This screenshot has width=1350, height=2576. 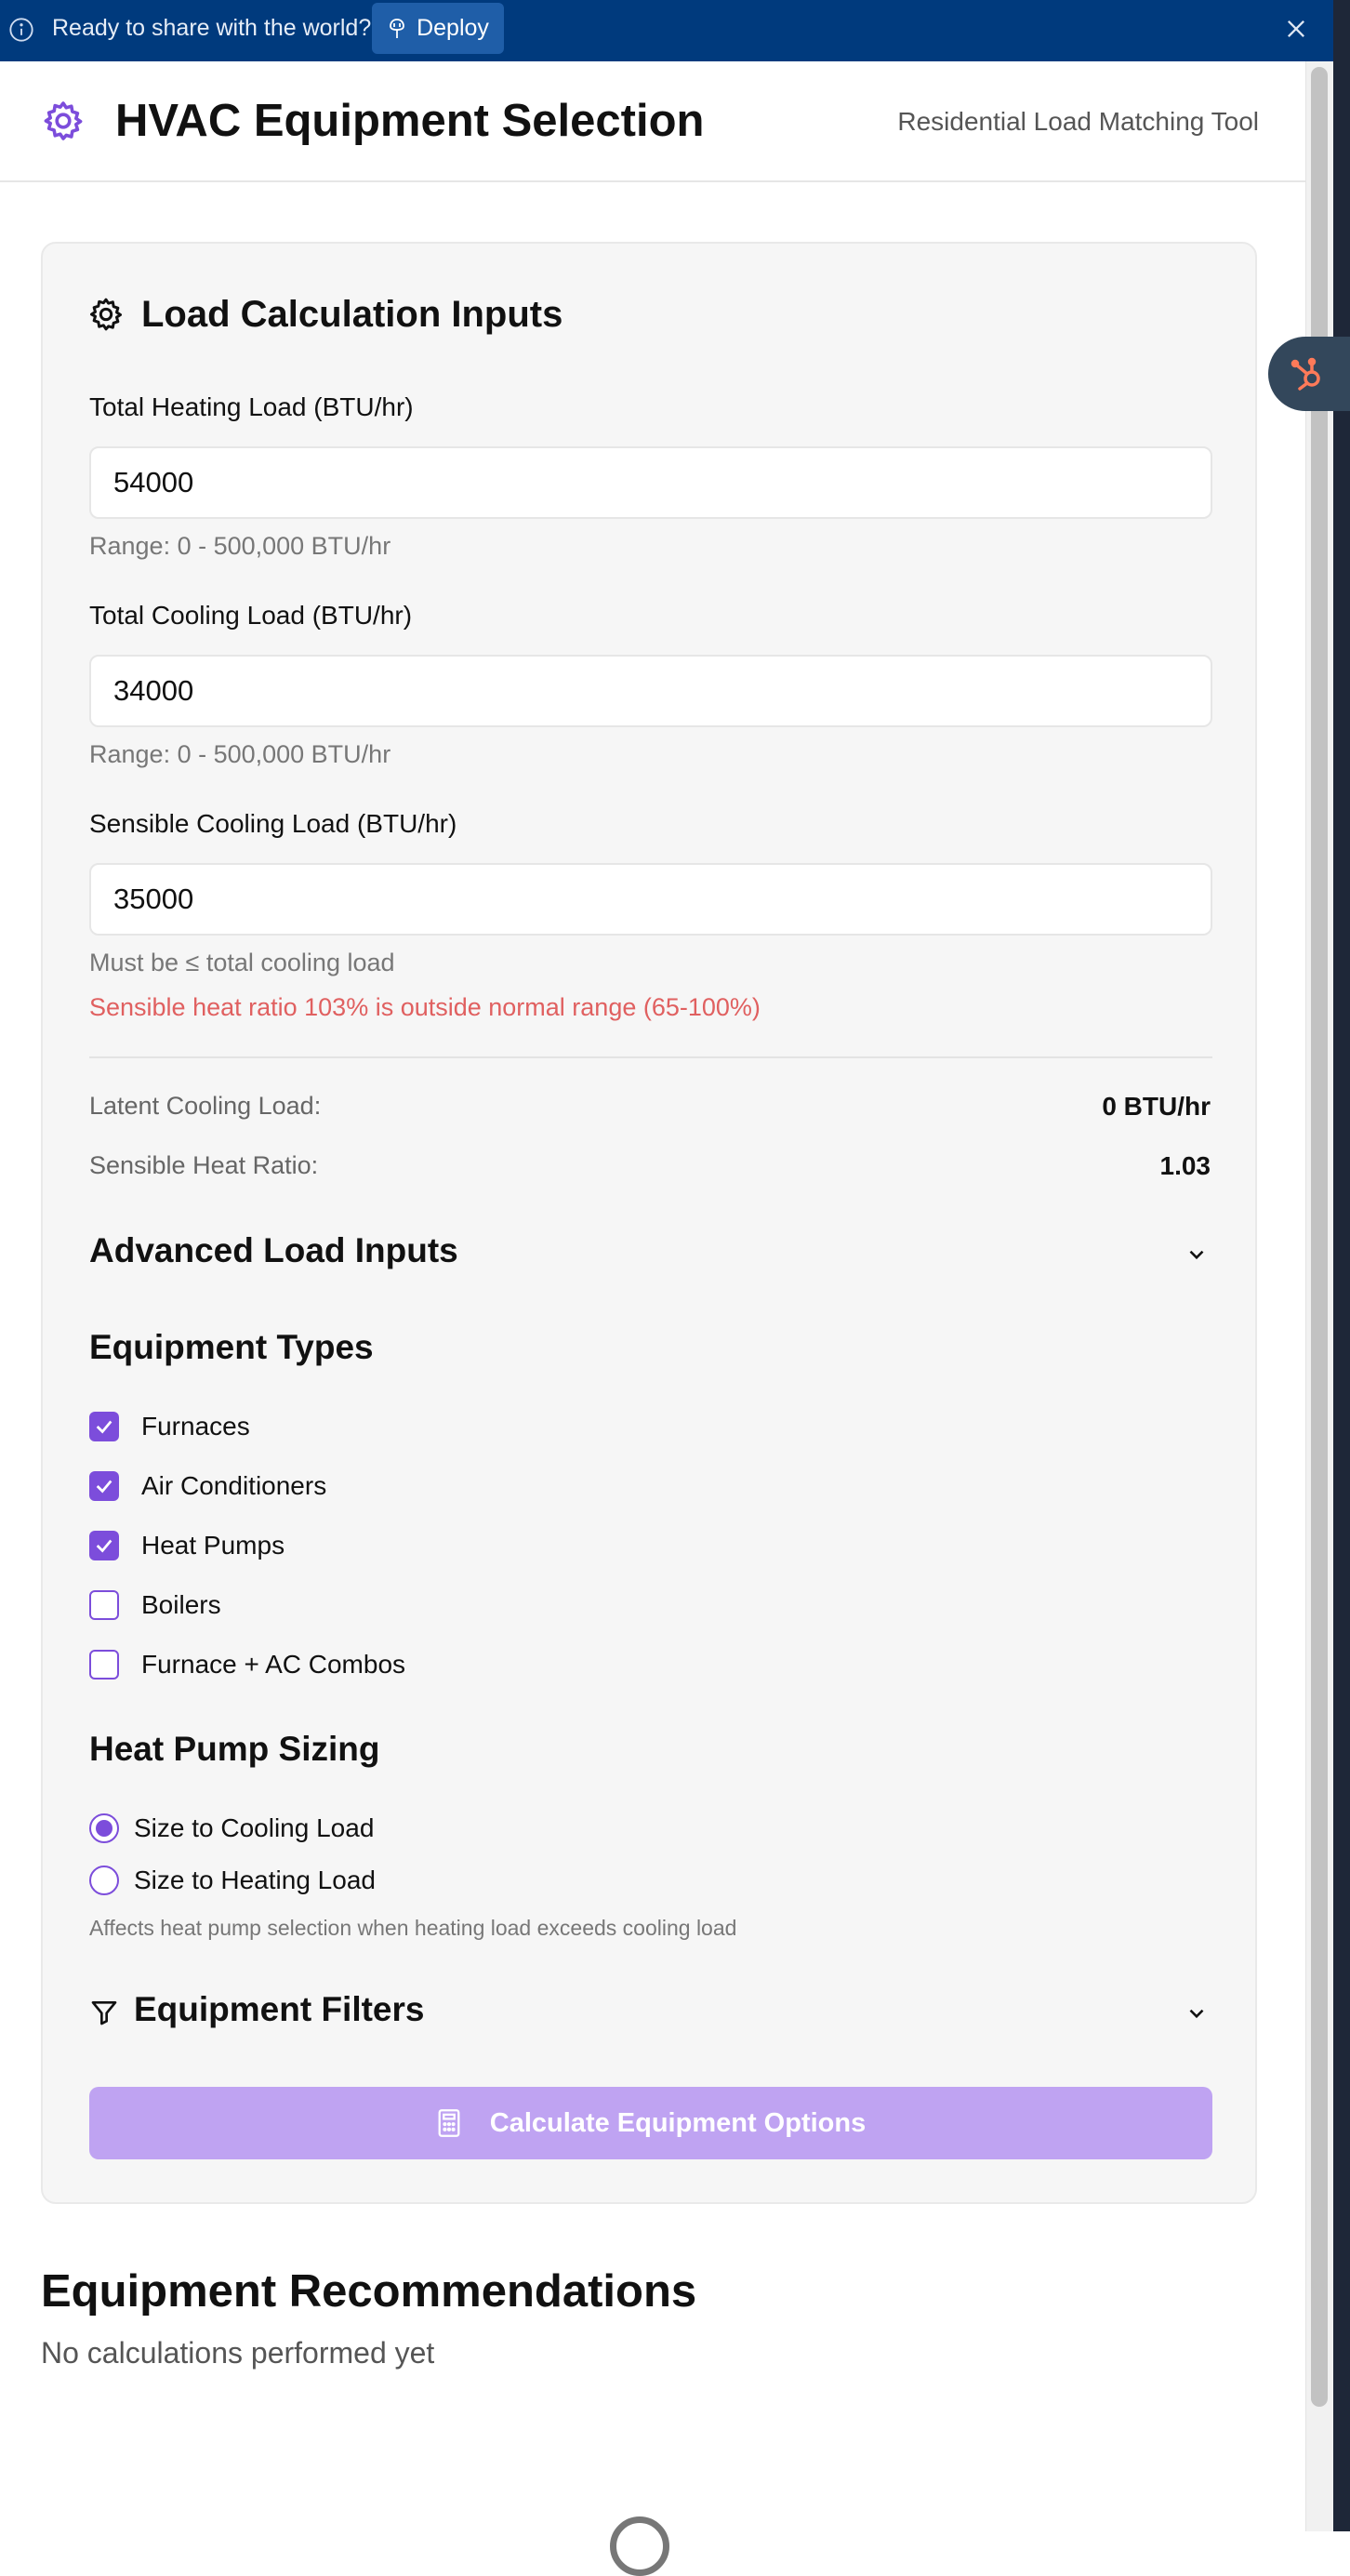 What do you see at coordinates (1305, 374) in the screenshot?
I see `hubspot-icon` at bounding box center [1305, 374].